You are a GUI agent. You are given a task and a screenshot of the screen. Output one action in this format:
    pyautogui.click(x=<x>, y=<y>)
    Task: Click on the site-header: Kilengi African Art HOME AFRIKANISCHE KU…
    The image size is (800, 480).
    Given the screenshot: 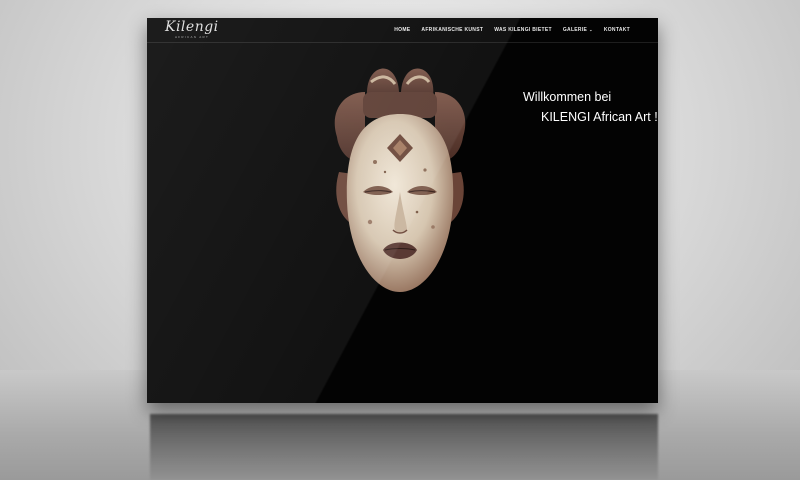 What is the action you would take?
    pyautogui.click(x=402, y=30)
    